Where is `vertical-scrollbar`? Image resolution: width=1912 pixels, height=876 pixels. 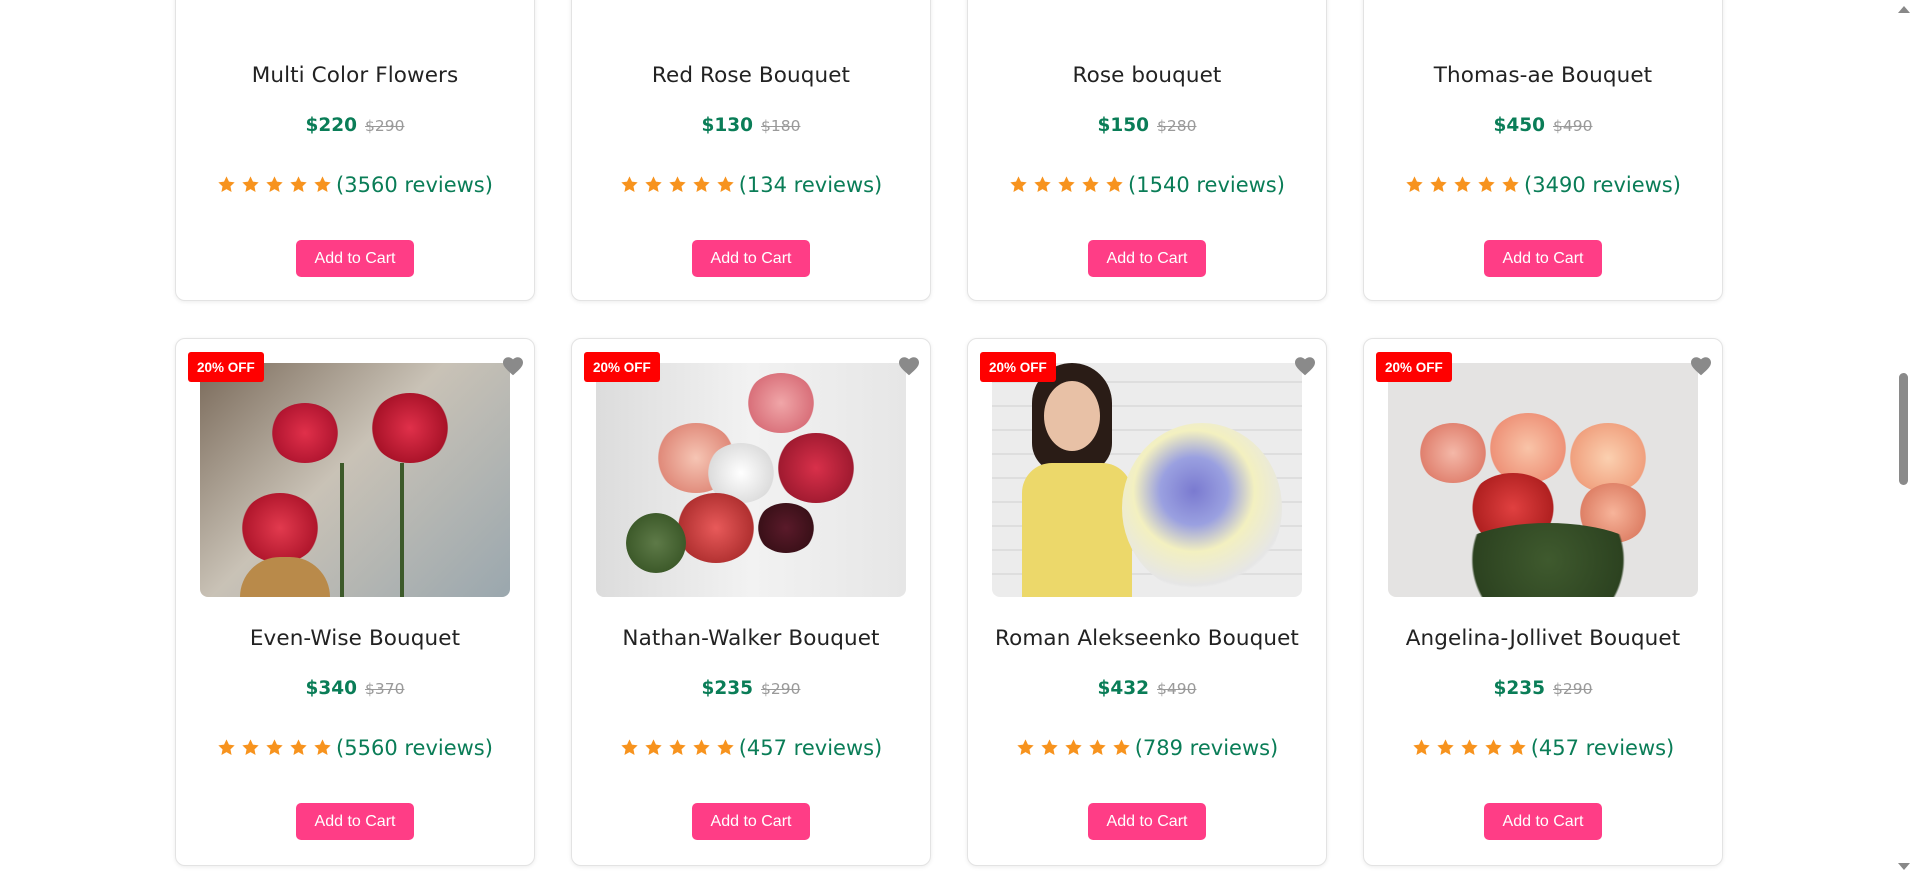
vertical-scrollbar is located at coordinates (1903, 438).